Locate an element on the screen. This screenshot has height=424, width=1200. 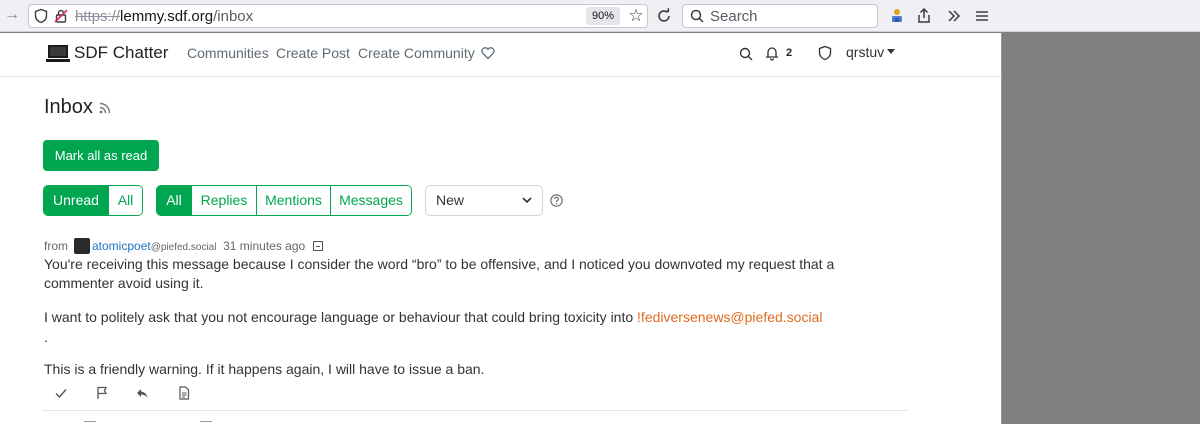
extension-icon is located at coordinates (897, 16).